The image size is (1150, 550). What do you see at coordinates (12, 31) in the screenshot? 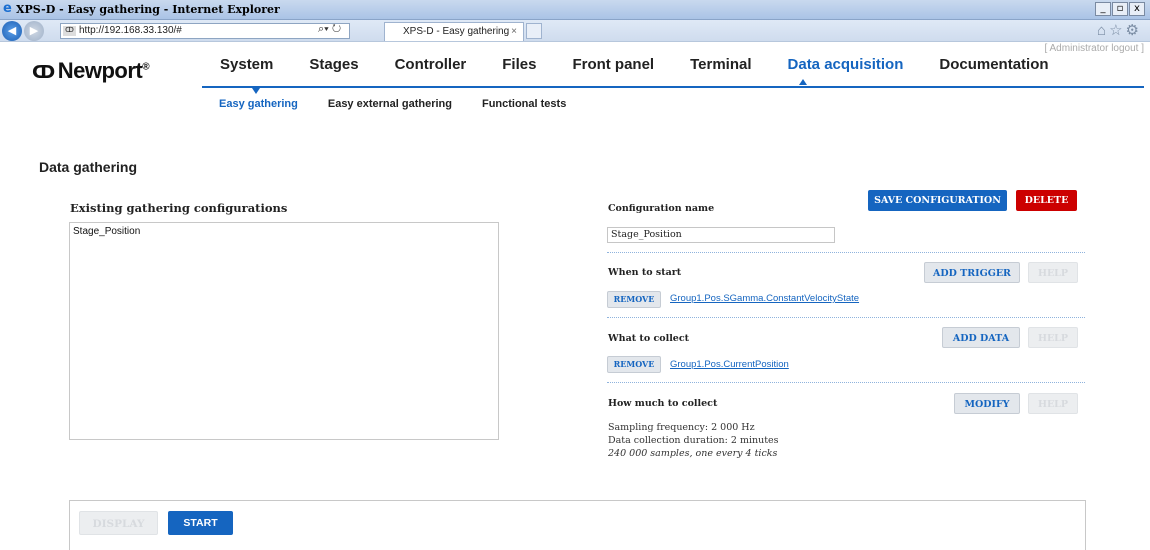
I see `back-arrow-icon: ◀` at bounding box center [12, 31].